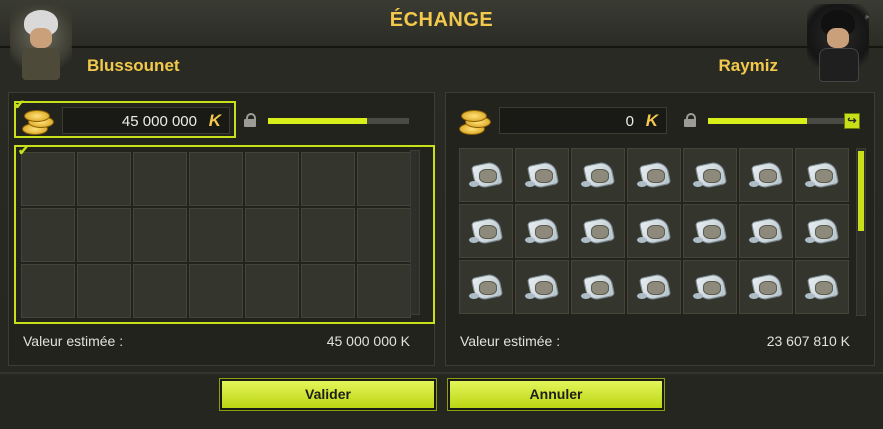 Image resolution: width=883 pixels, height=429 pixels. Describe the element at coordinates (214, 120) in the screenshot. I see `kamas-symbol: K` at that location.